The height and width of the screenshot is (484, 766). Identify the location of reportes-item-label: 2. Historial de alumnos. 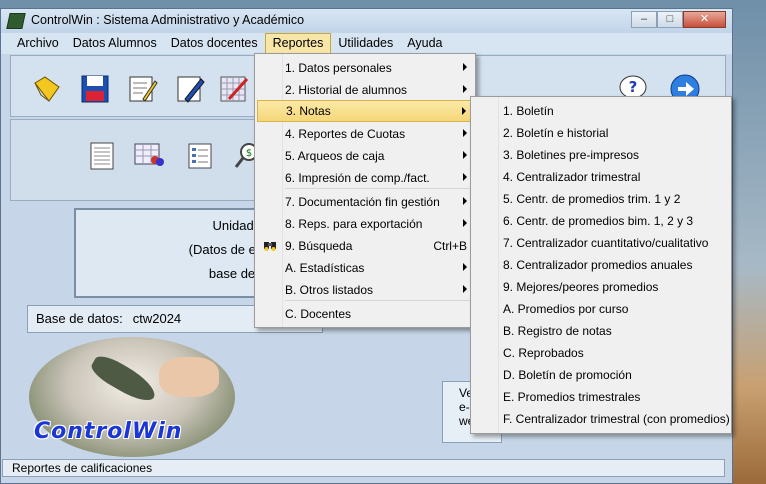
(346, 90).